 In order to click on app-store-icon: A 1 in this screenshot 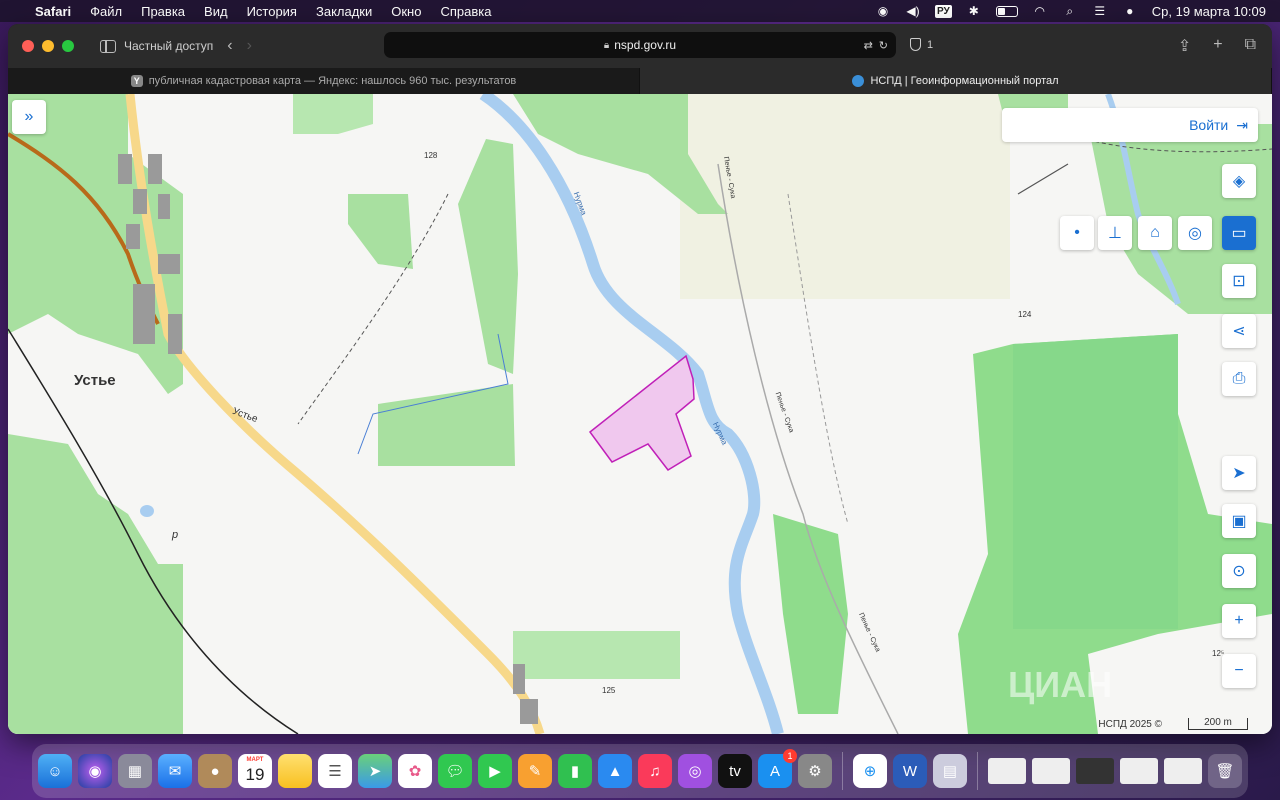, I will do `click(777, 768)`.